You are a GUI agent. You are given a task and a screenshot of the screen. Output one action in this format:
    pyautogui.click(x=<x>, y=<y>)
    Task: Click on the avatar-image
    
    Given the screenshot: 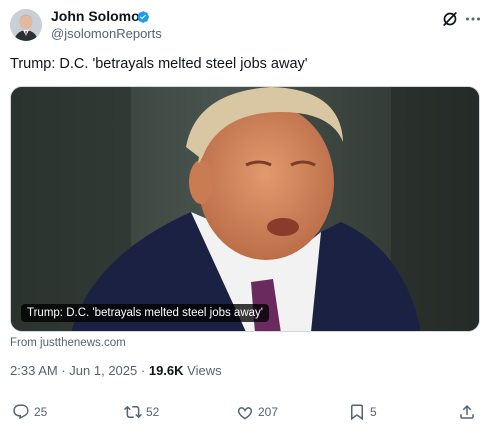 What is the action you would take?
    pyautogui.click(x=26, y=25)
    